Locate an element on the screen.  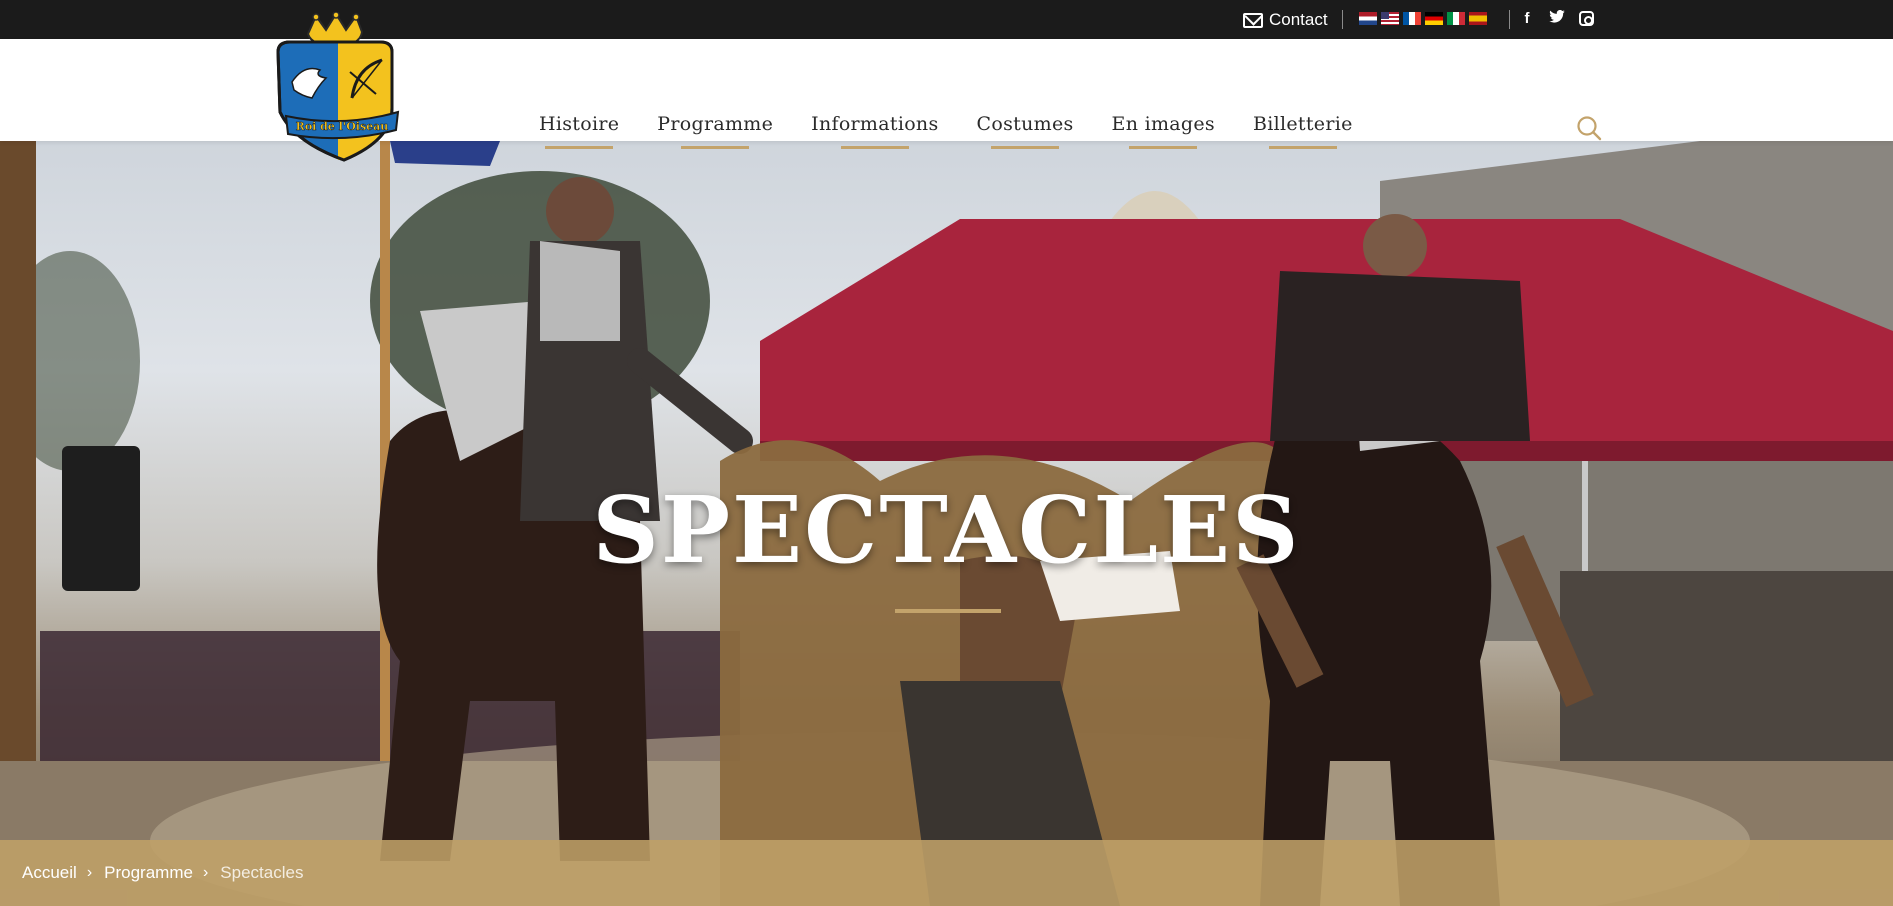
twitter-icon is located at coordinates (1557, 18).